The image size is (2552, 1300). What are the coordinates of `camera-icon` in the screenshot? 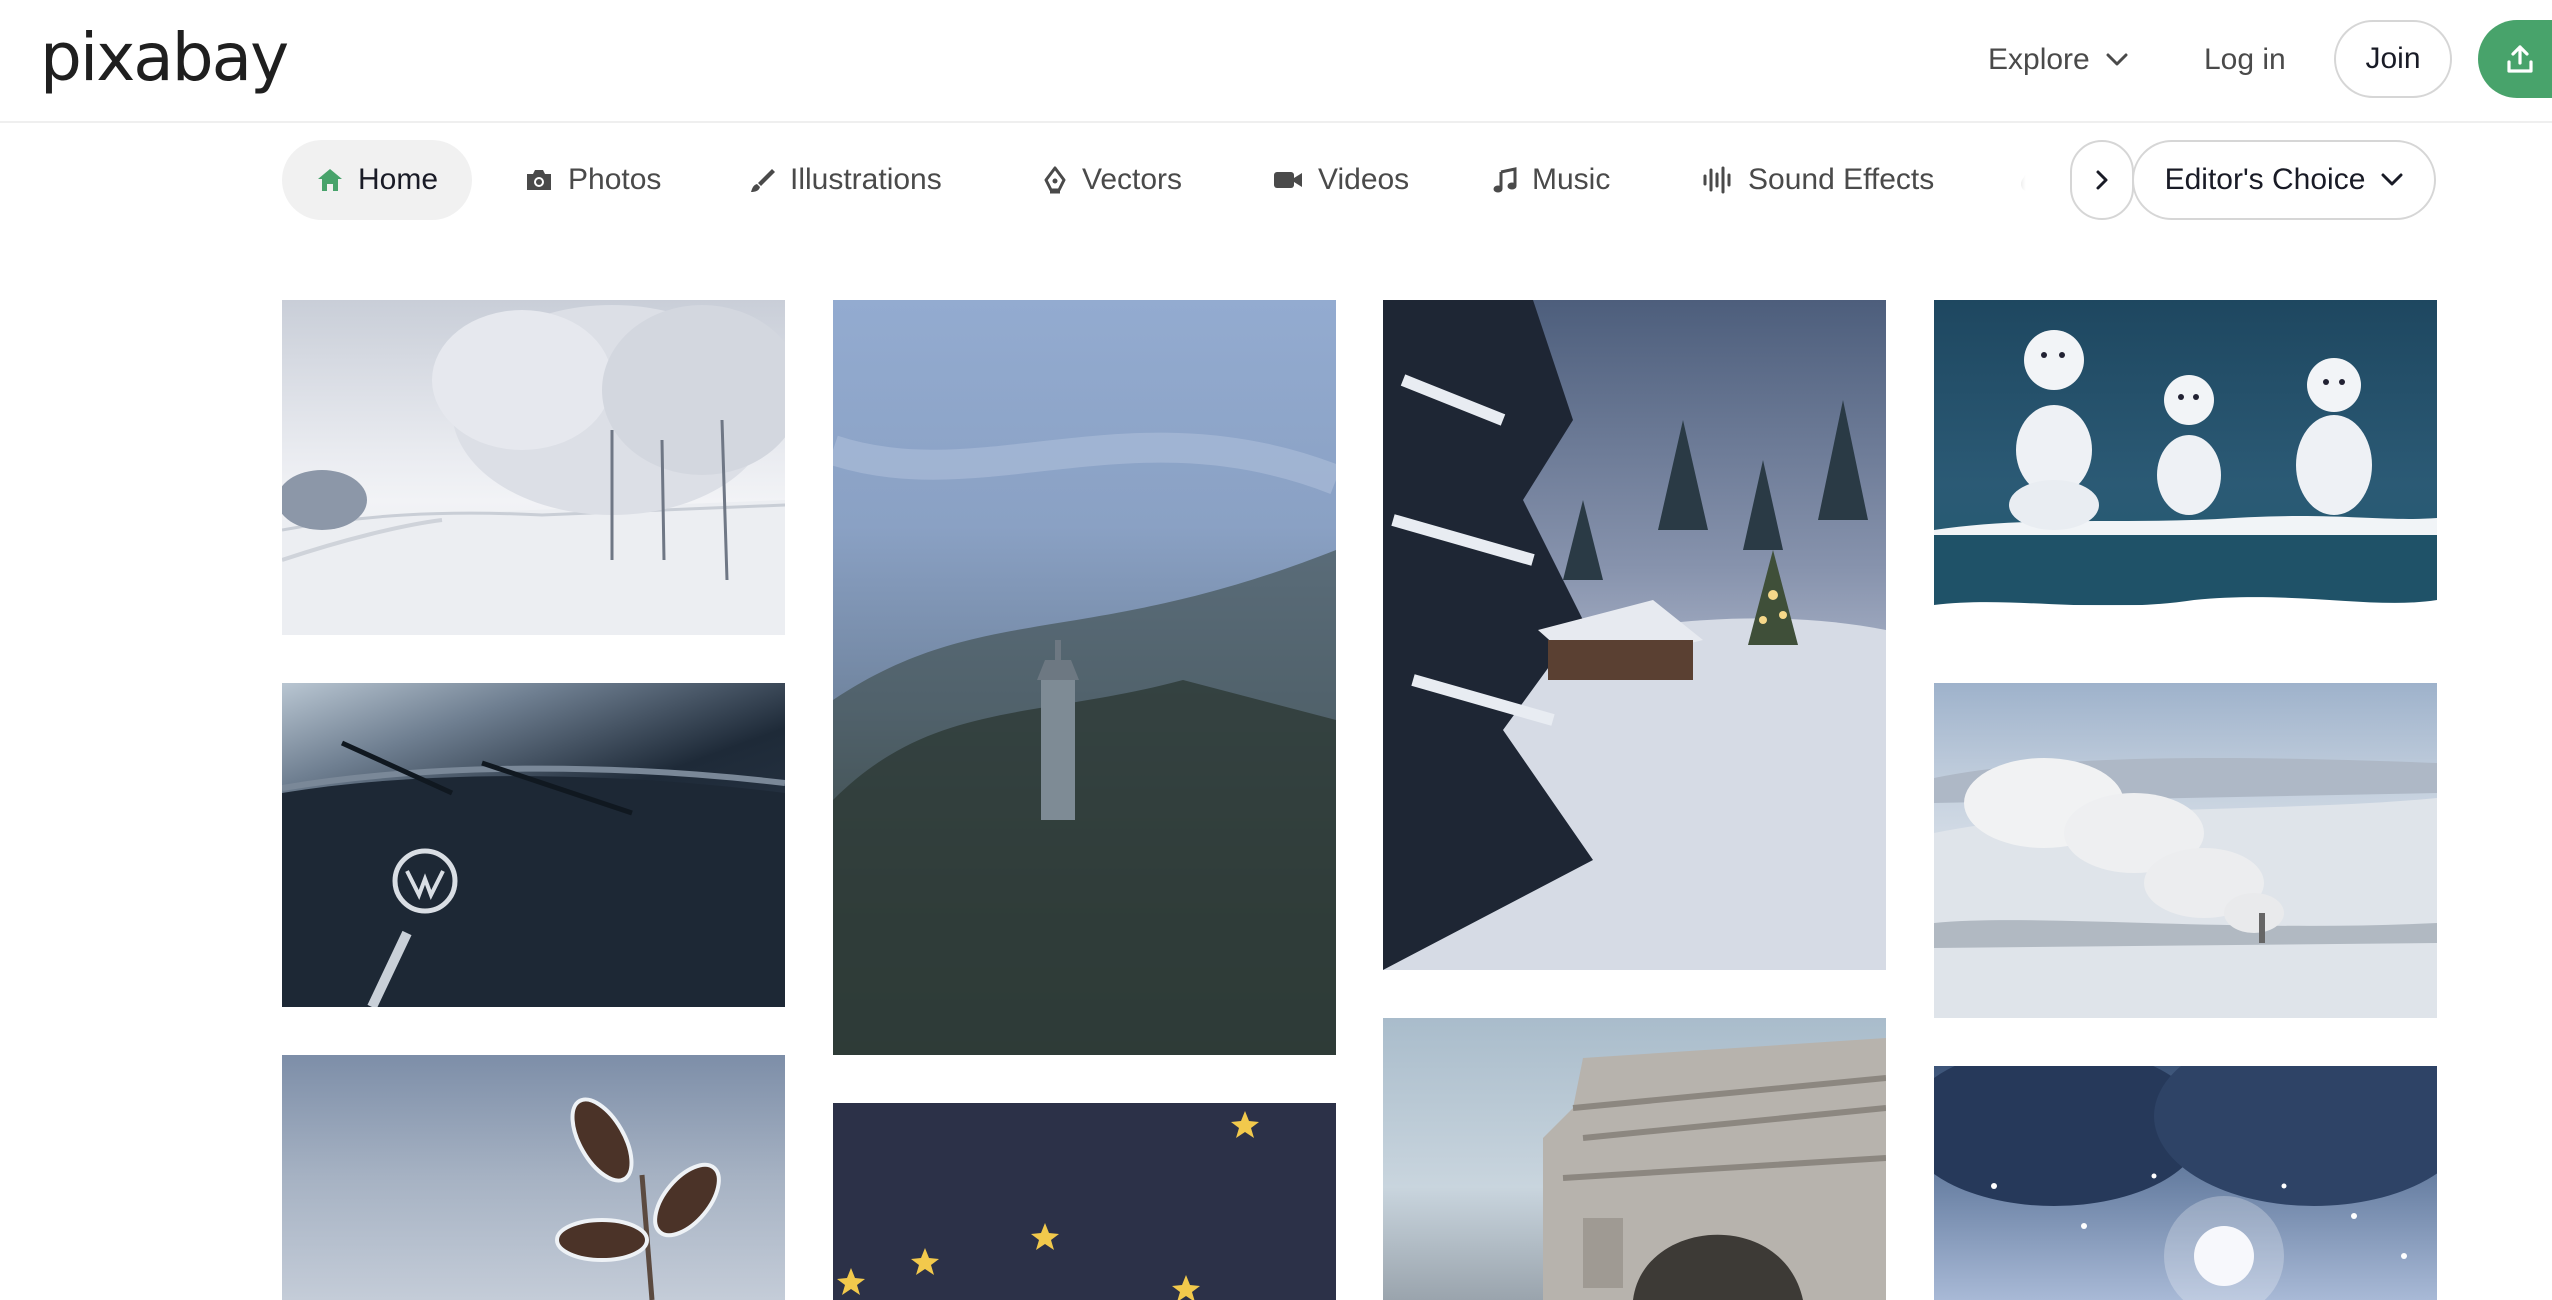 It's located at (539, 180).